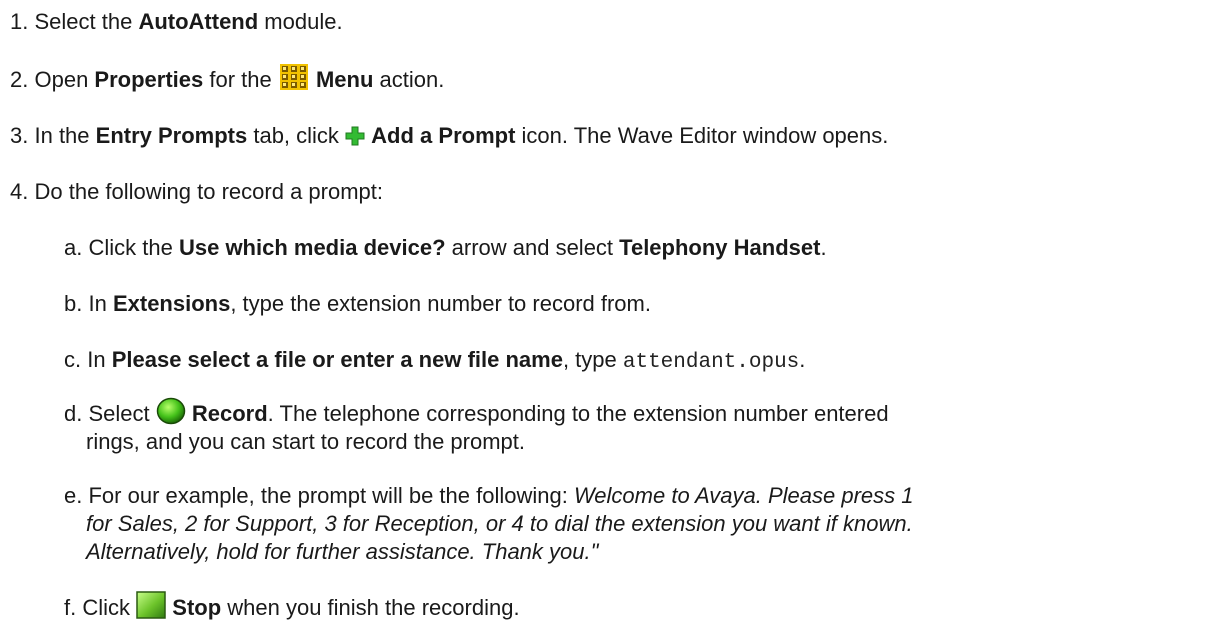  What do you see at coordinates (73, 359) in the screenshot?
I see `substep-letter: c.` at bounding box center [73, 359].